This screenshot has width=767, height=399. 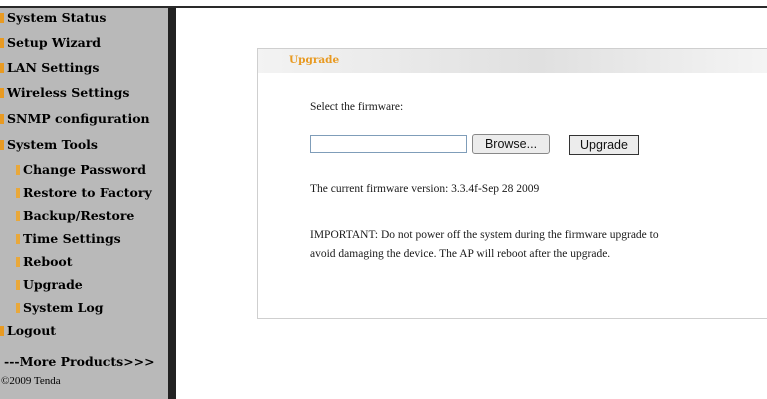 I want to click on sidebar-item-logout: Logout, so click(x=28, y=331).